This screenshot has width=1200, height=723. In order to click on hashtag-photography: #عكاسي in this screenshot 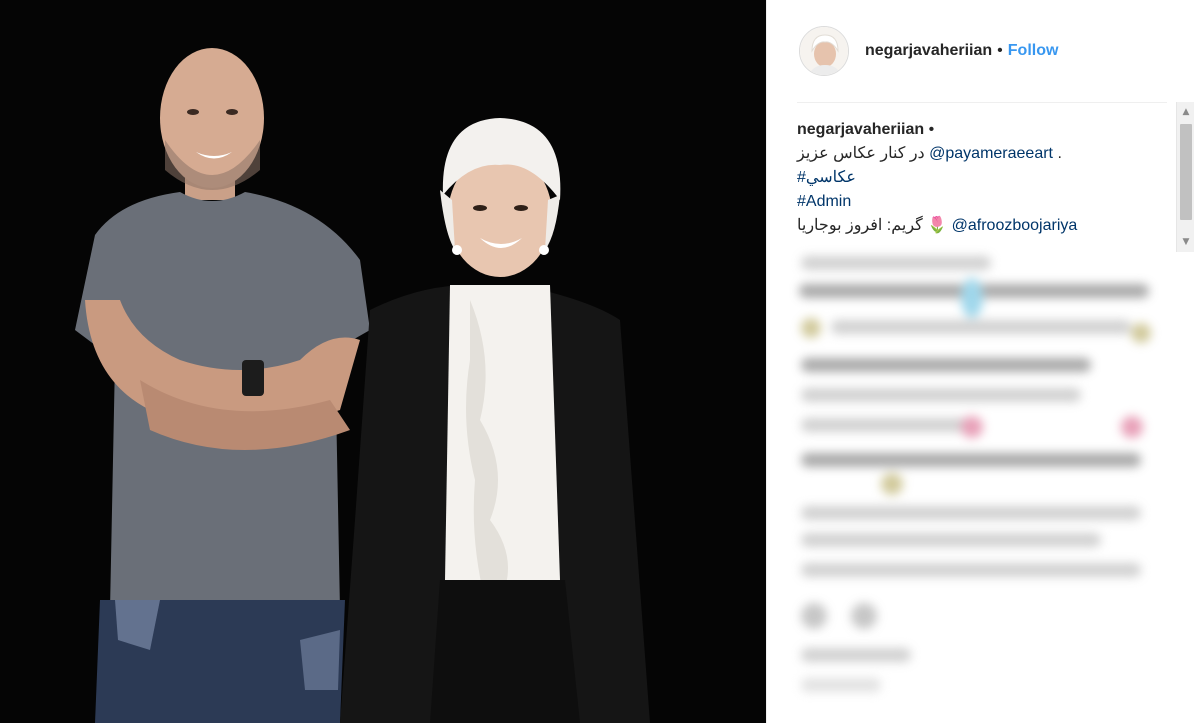, I will do `click(826, 177)`.